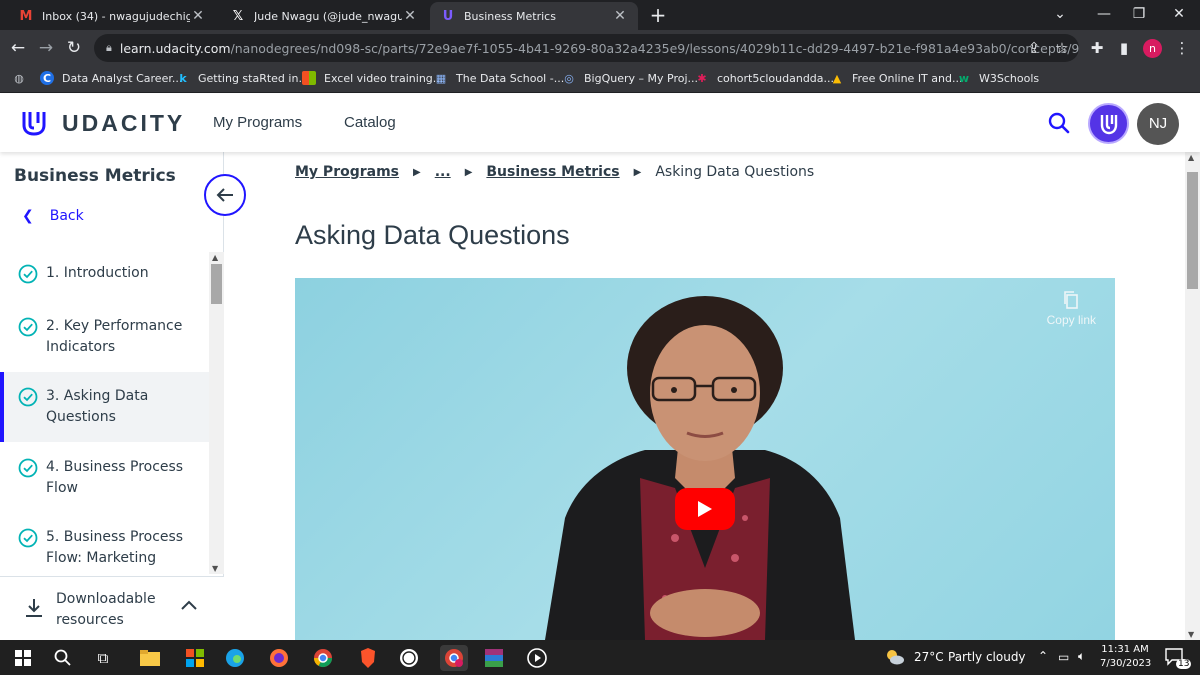 This screenshot has height=675, width=1200. I want to click on sidebar-item-business-process-flow: 4. Business Process Flow, so click(104, 478).